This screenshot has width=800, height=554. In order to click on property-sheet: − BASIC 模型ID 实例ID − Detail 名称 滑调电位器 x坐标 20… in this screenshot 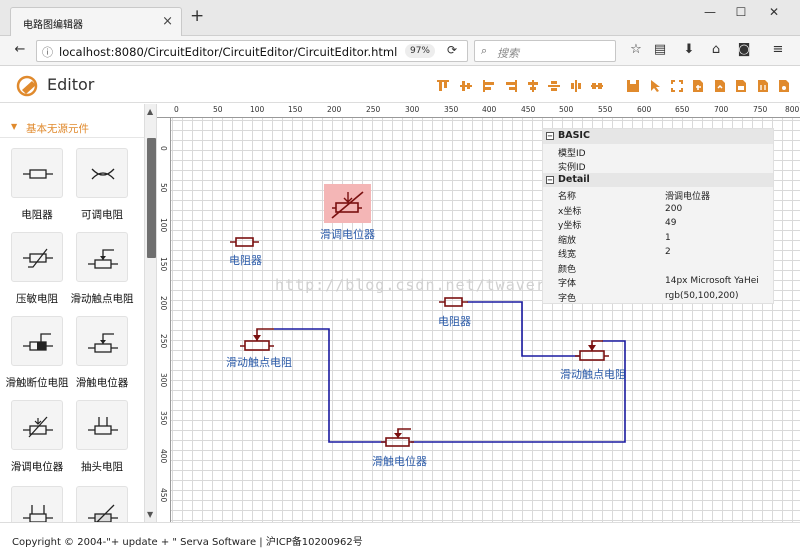, I will do `click(658, 216)`.